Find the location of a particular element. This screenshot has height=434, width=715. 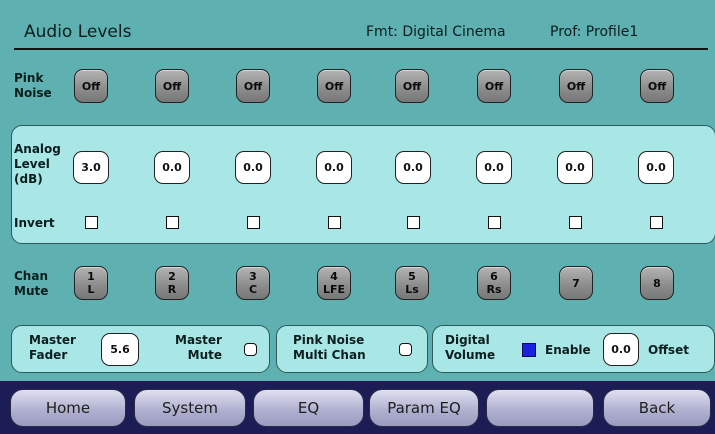

chan-mute-button-6: 6 Rs is located at coordinates (494, 283).